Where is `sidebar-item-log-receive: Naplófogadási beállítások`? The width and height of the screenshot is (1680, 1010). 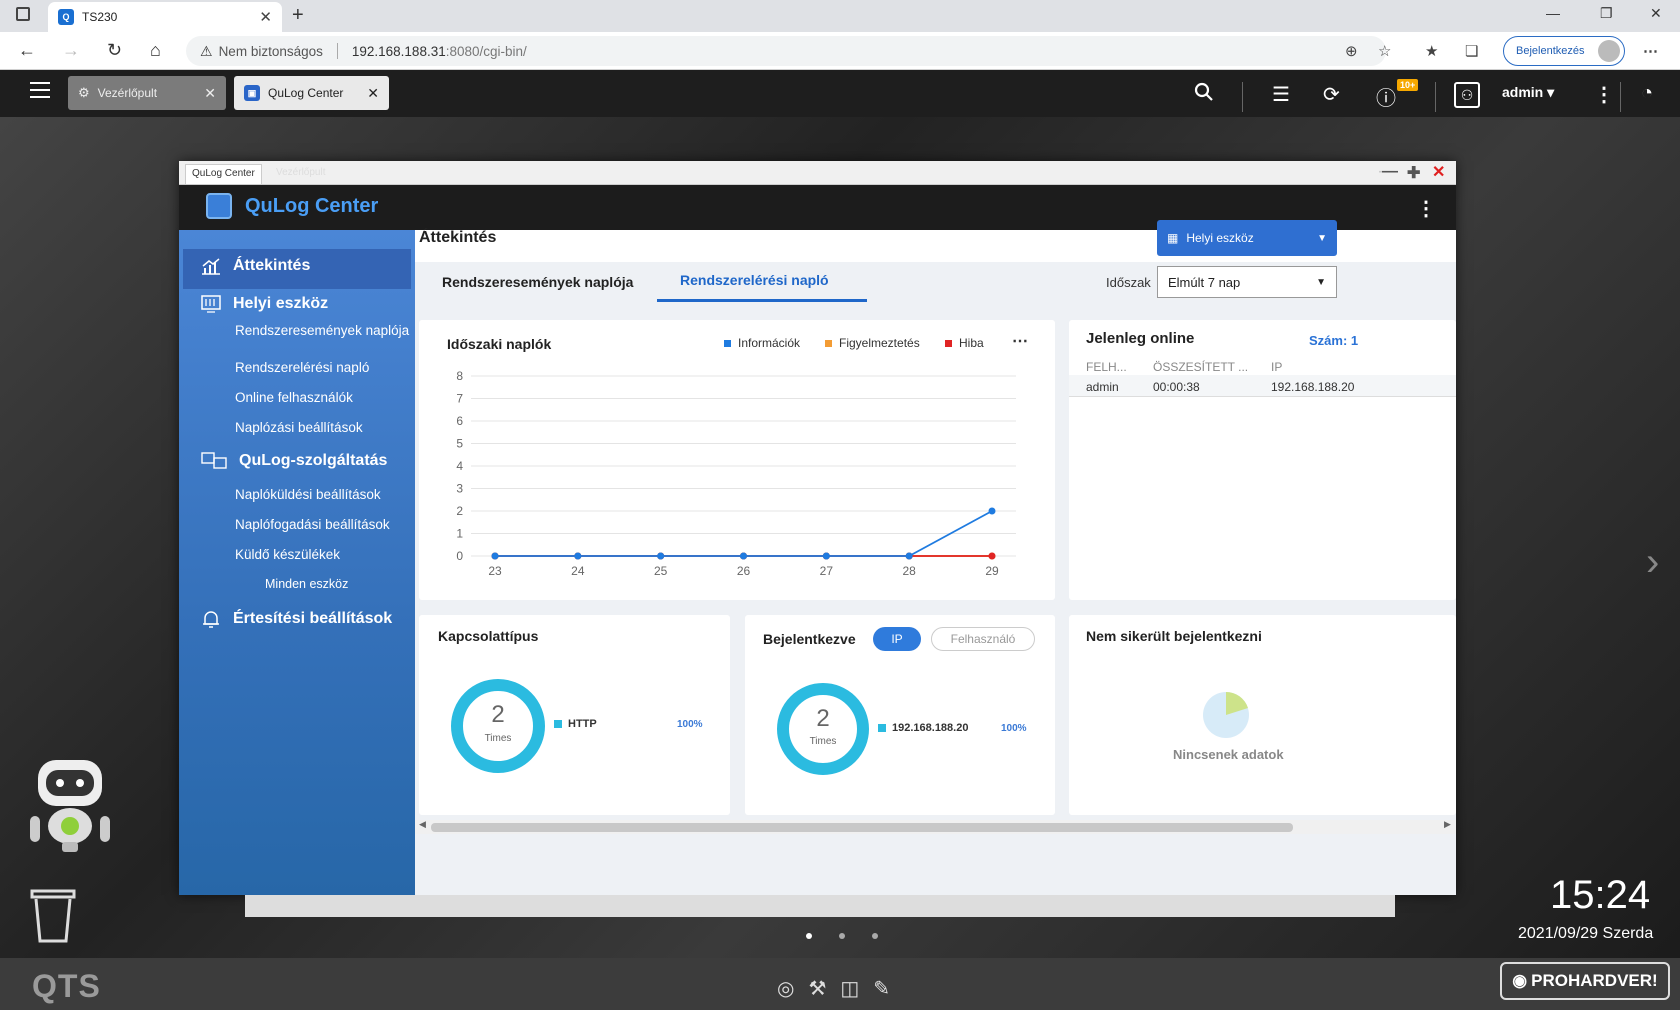 sidebar-item-log-receive: Naplófogadási beállítások is located at coordinates (297, 525).